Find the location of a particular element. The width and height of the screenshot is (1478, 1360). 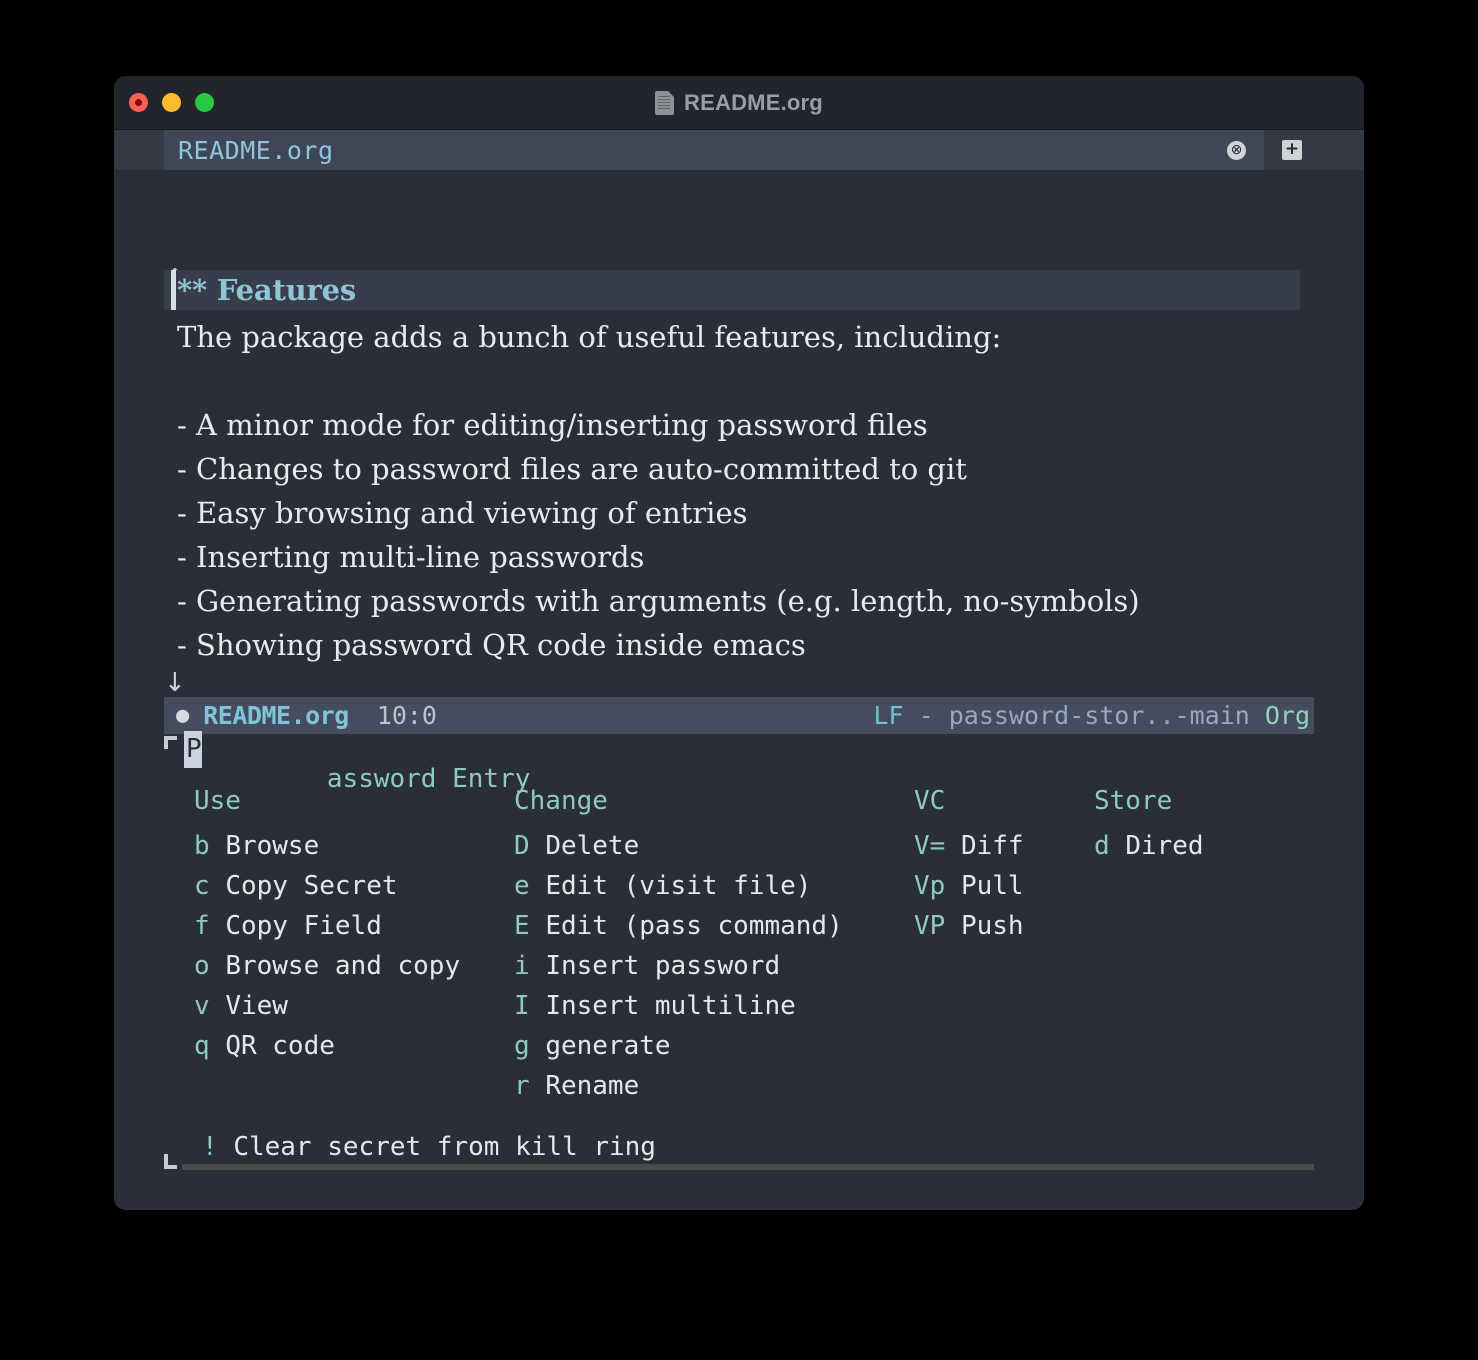

binding-desc: Delete is located at coordinates (592, 846).